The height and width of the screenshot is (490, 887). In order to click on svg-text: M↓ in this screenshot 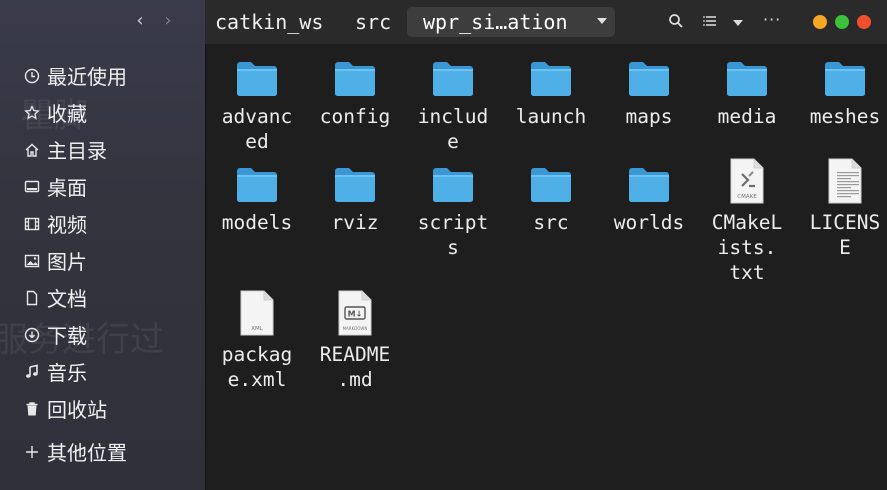, I will do `click(355, 314)`.